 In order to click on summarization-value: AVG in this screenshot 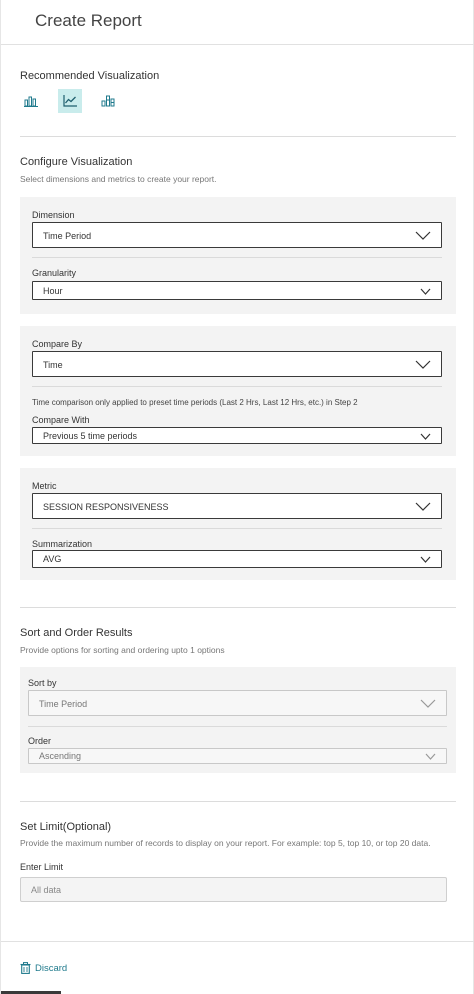, I will do `click(52, 559)`.